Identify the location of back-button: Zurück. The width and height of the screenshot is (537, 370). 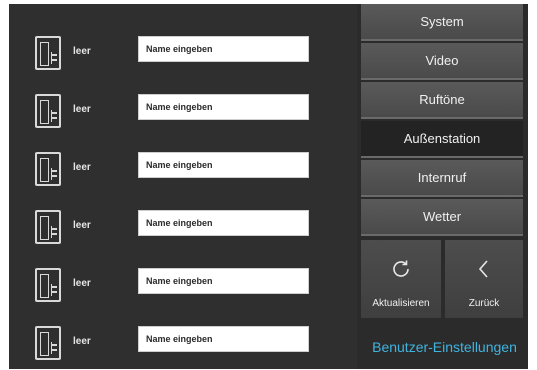
(484, 279).